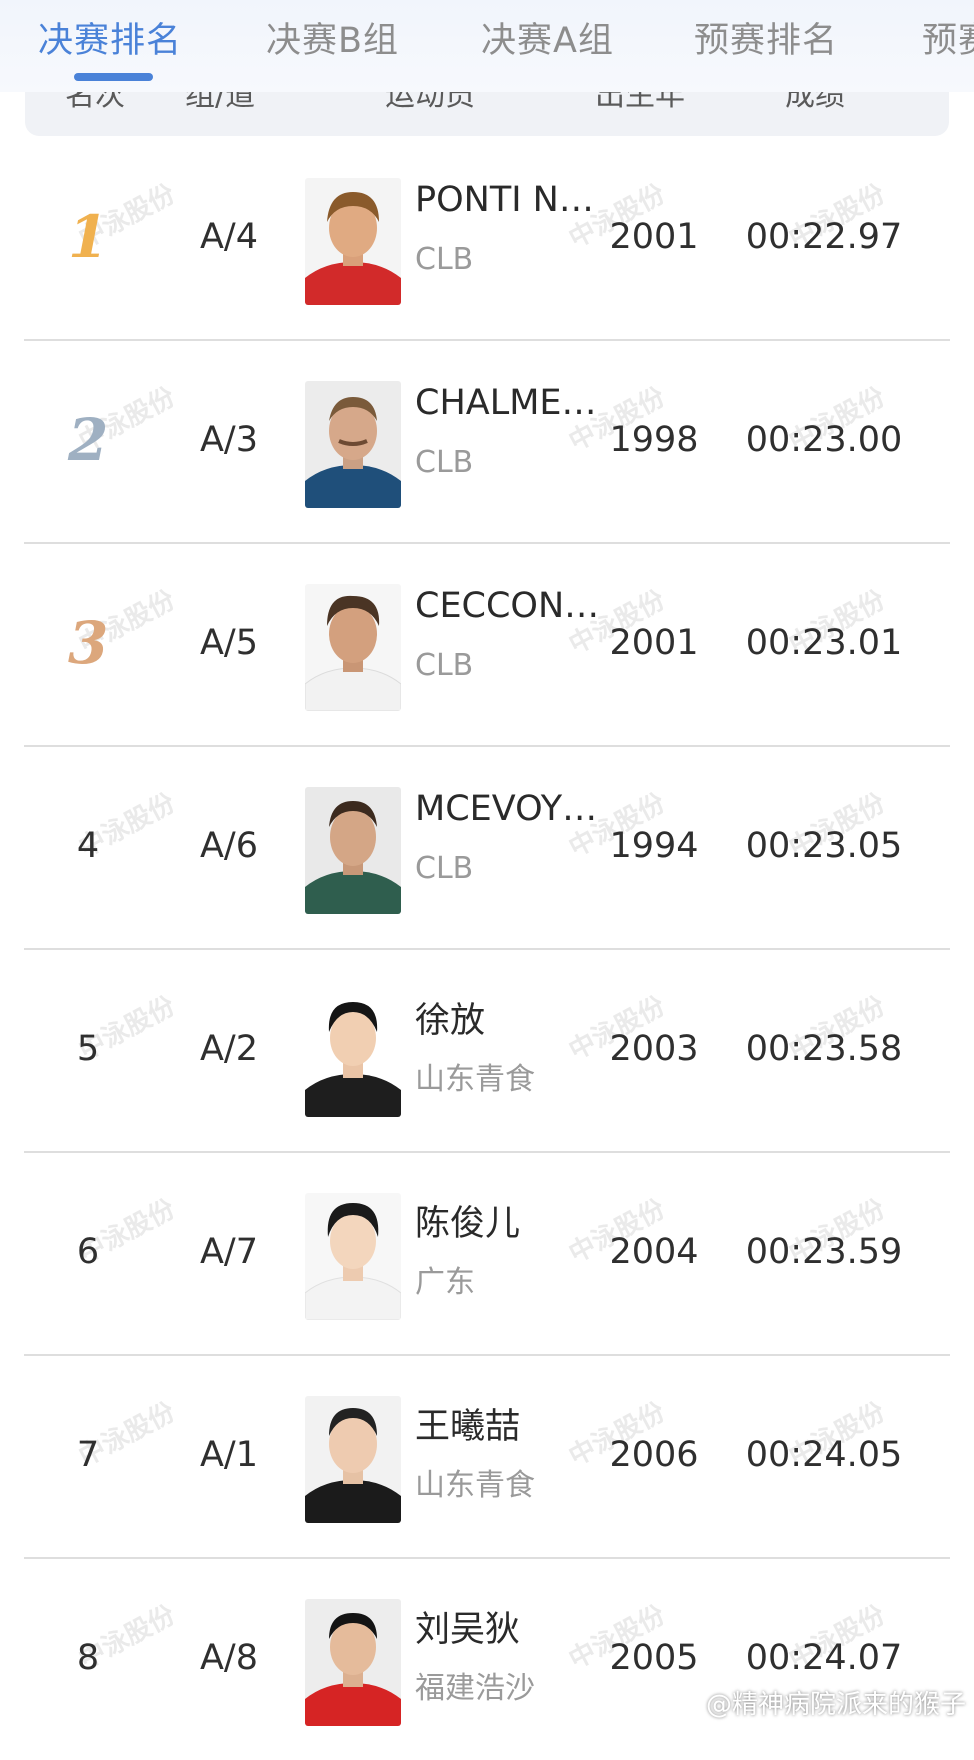 The width and height of the screenshot is (974, 1760). I want to click on athlete-name: PONTI NOE, so click(510, 200).